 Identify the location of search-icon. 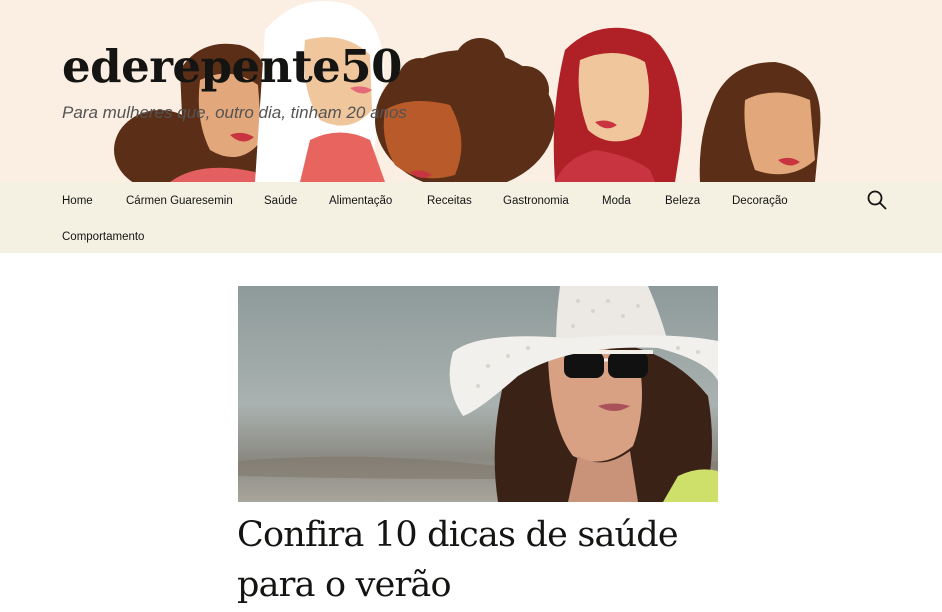
(877, 200).